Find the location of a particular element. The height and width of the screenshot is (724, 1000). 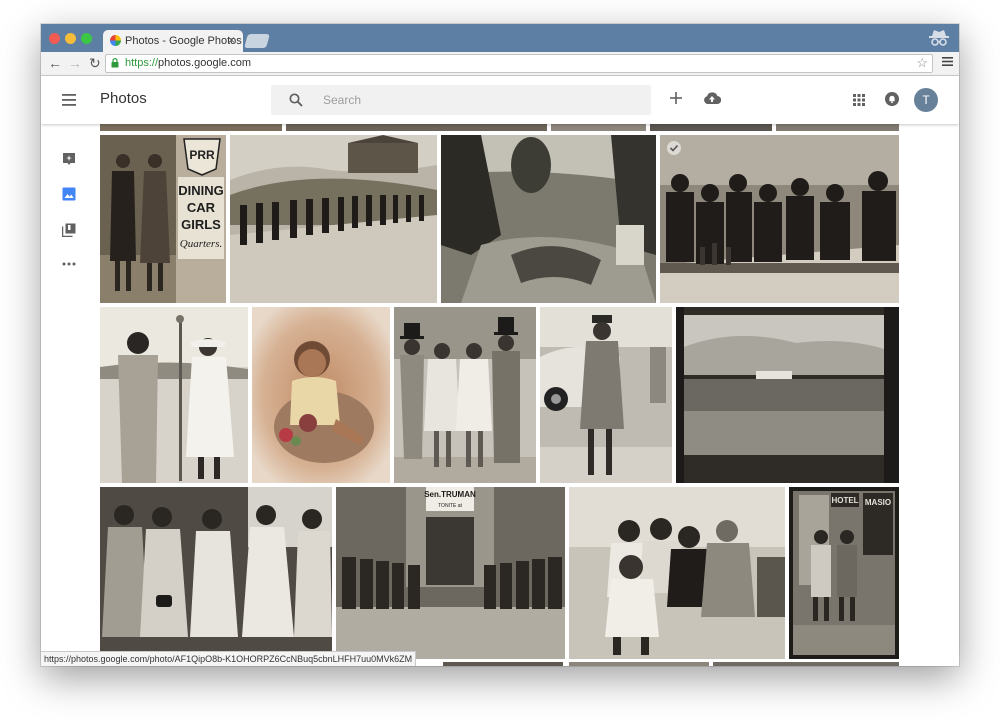

women-marching-photo is located at coordinates (333, 219).